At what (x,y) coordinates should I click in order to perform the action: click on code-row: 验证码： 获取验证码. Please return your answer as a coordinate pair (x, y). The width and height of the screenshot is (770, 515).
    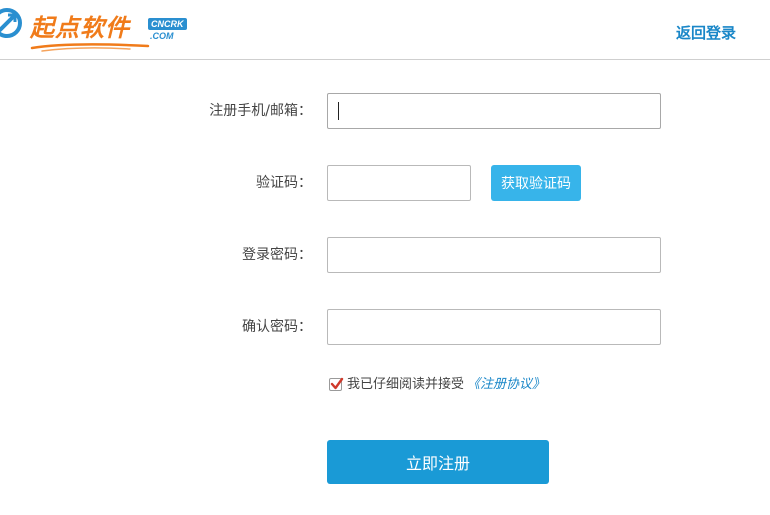
    Looking at the image, I should click on (385, 183).